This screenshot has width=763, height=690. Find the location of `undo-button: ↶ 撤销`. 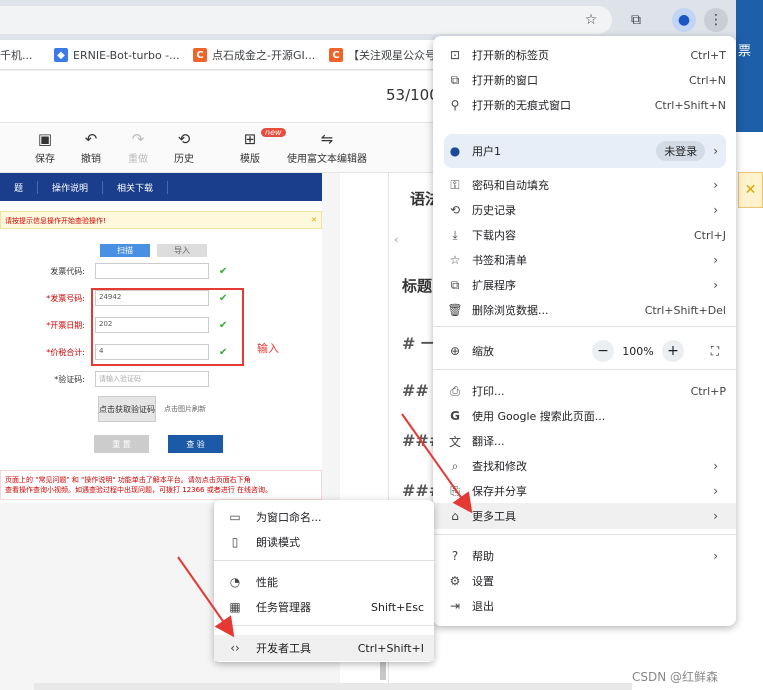

undo-button: ↶ 撤销 is located at coordinates (91, 147).